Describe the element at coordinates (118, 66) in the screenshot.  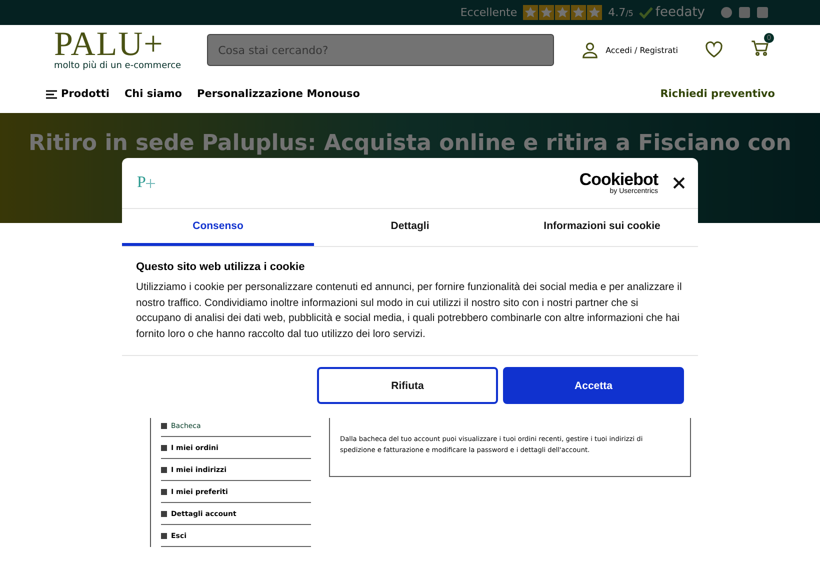
I see `logo-tagline: molto più di un e-commerce` at that location.